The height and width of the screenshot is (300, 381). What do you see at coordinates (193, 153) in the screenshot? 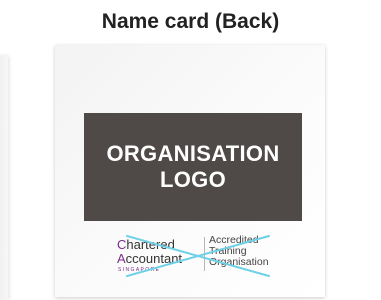
I see `logo-placeholder-line-1: ORGANISATION` at bounding box center [193, 153].